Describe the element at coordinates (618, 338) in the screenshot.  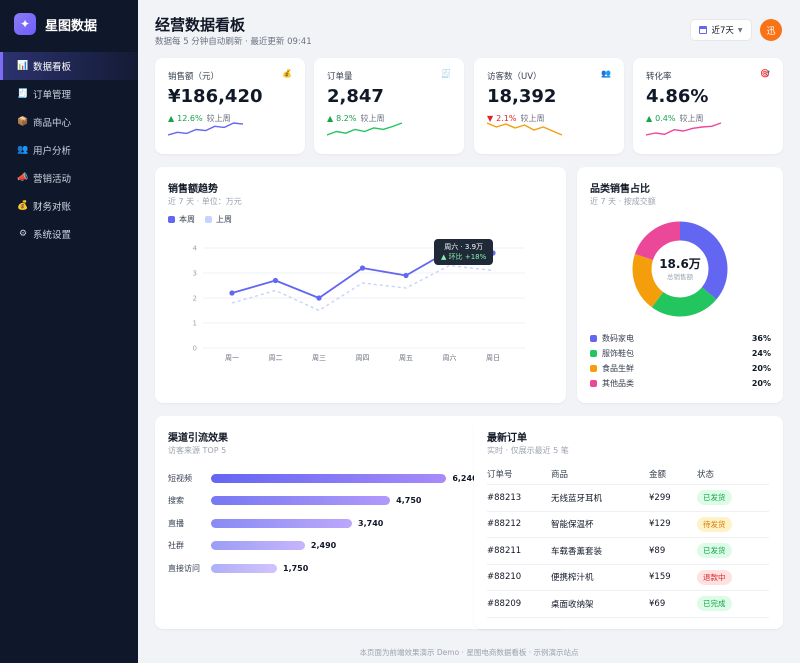
I see `legend-label: 数码家电` at that location.